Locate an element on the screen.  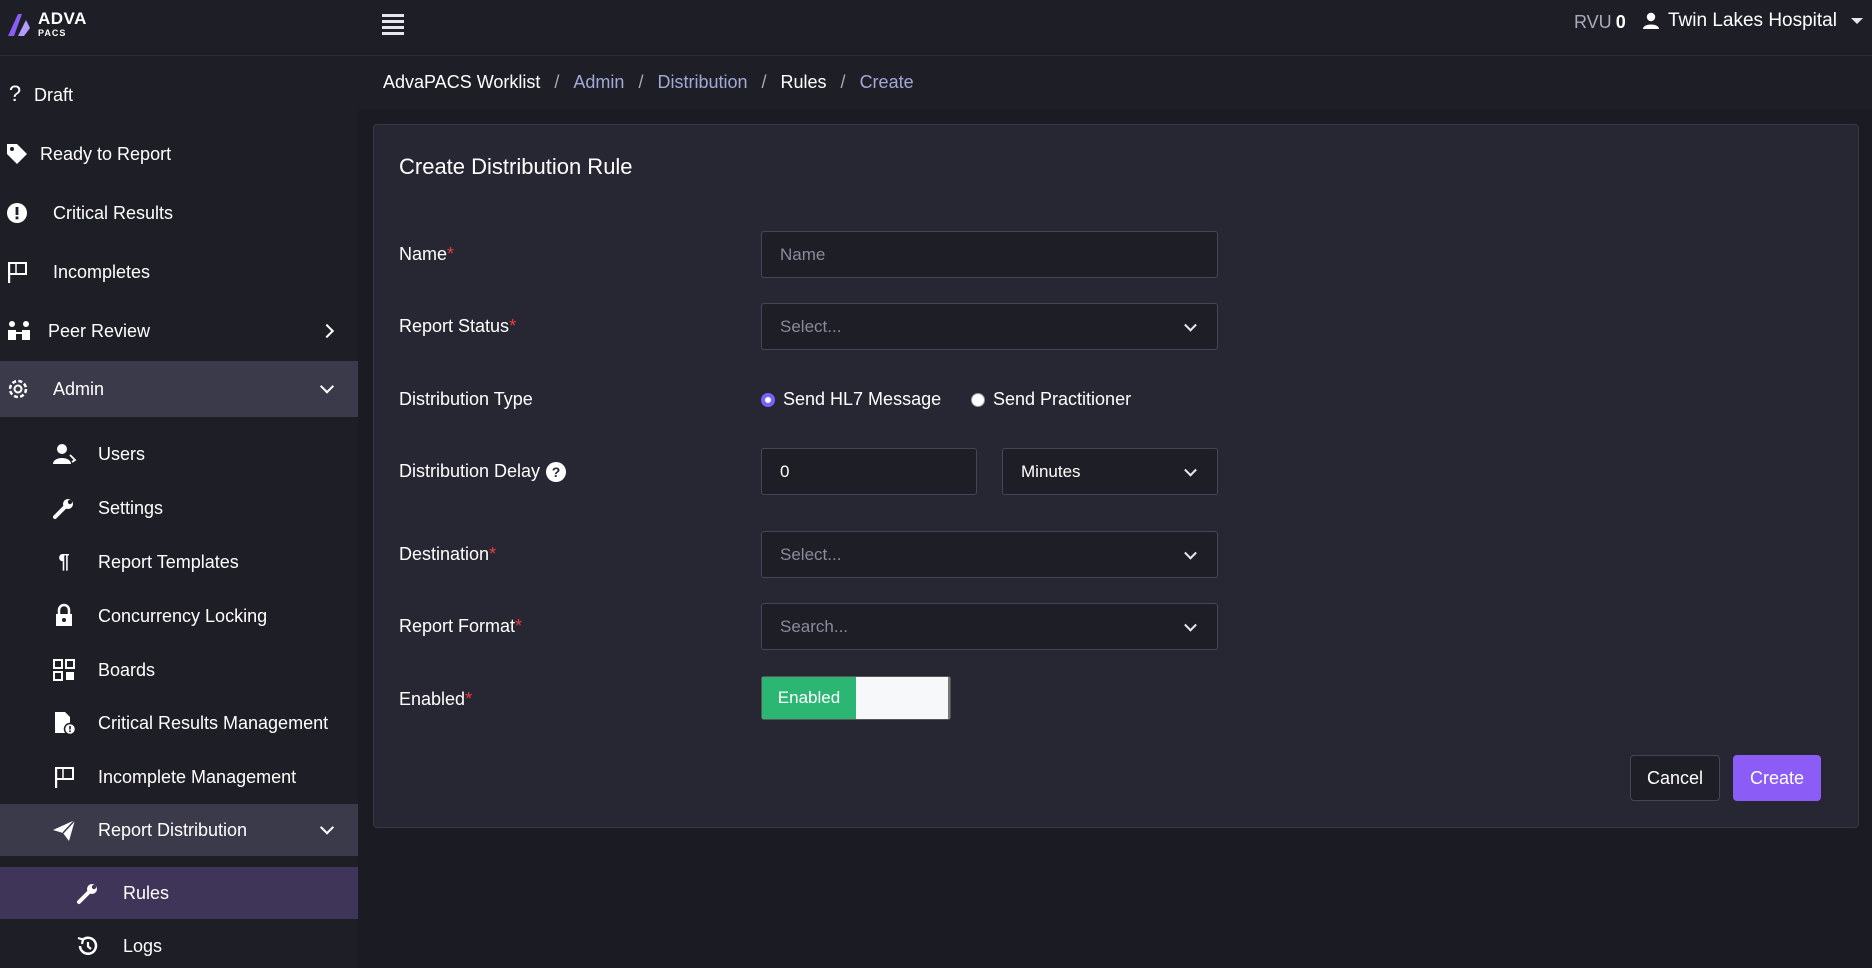
file-alert-icon is located at coordinates (66, 724).